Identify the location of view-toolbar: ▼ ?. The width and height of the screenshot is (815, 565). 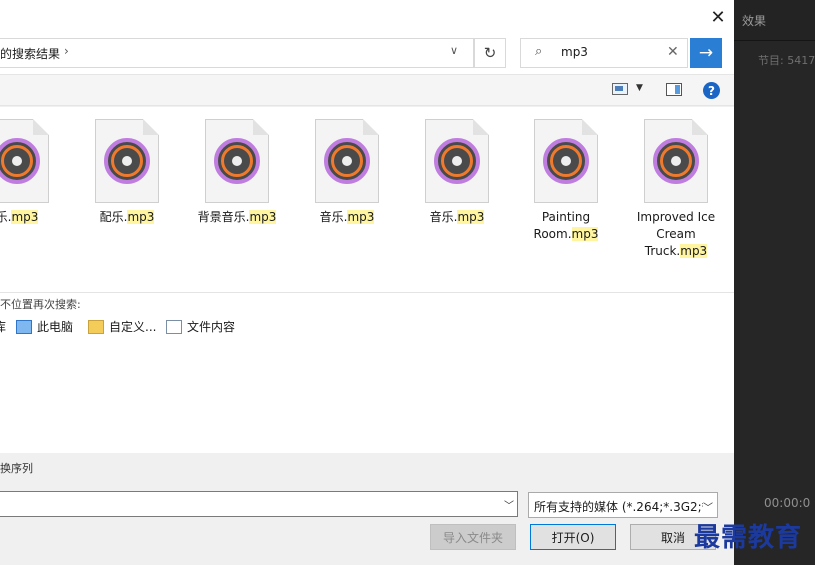
(367, 90).